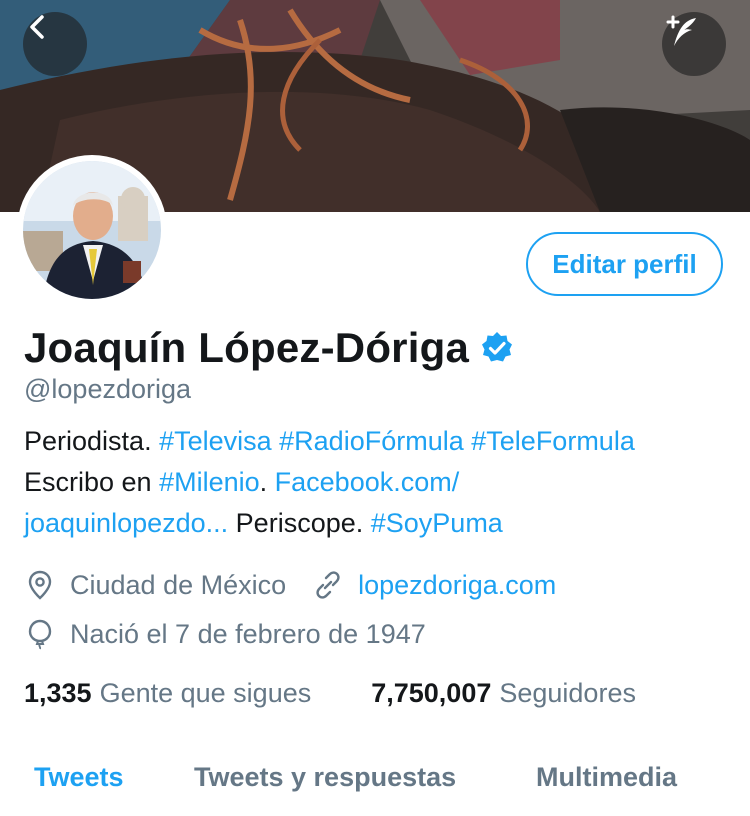 Image resolution: width=750 pixels, height=816 pixels. What do you see at coordinates (205, 693) in the screenshot?
I see `following-label: Gente que sigues` at bounding box center [205, 693].